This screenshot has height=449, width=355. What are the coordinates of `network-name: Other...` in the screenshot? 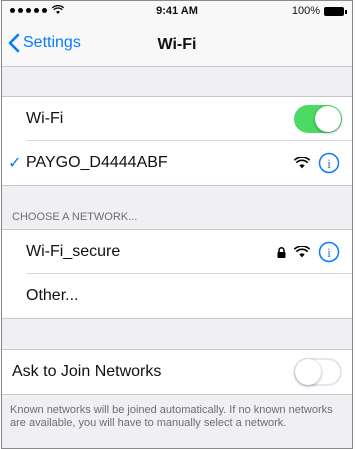 It's located at (52, 295).